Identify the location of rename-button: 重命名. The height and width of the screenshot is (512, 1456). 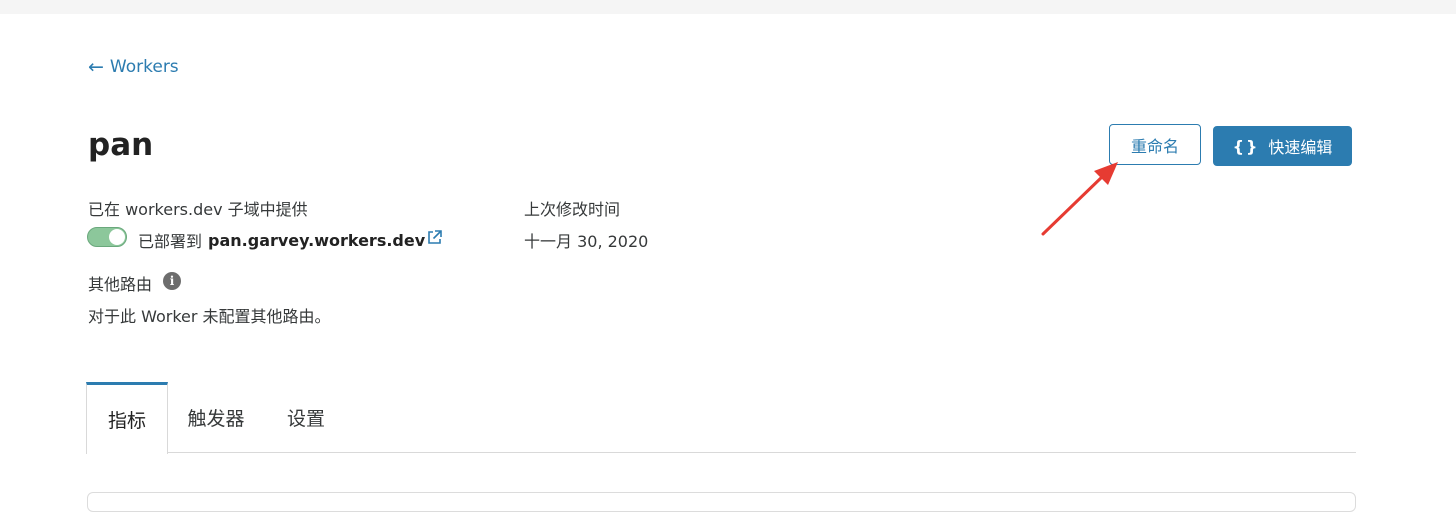
(1155, 144).